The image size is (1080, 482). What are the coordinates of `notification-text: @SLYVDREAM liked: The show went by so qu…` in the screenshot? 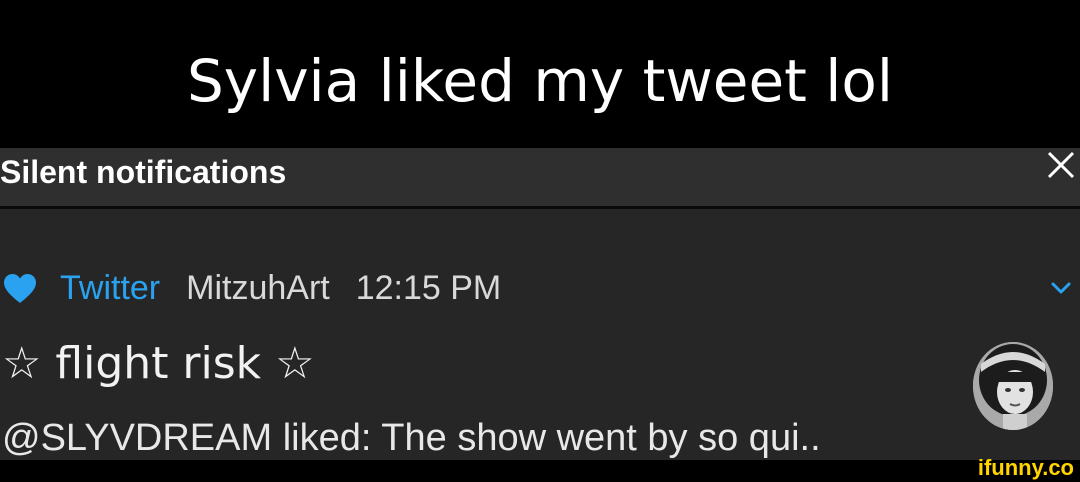 It's located at (411, 438).